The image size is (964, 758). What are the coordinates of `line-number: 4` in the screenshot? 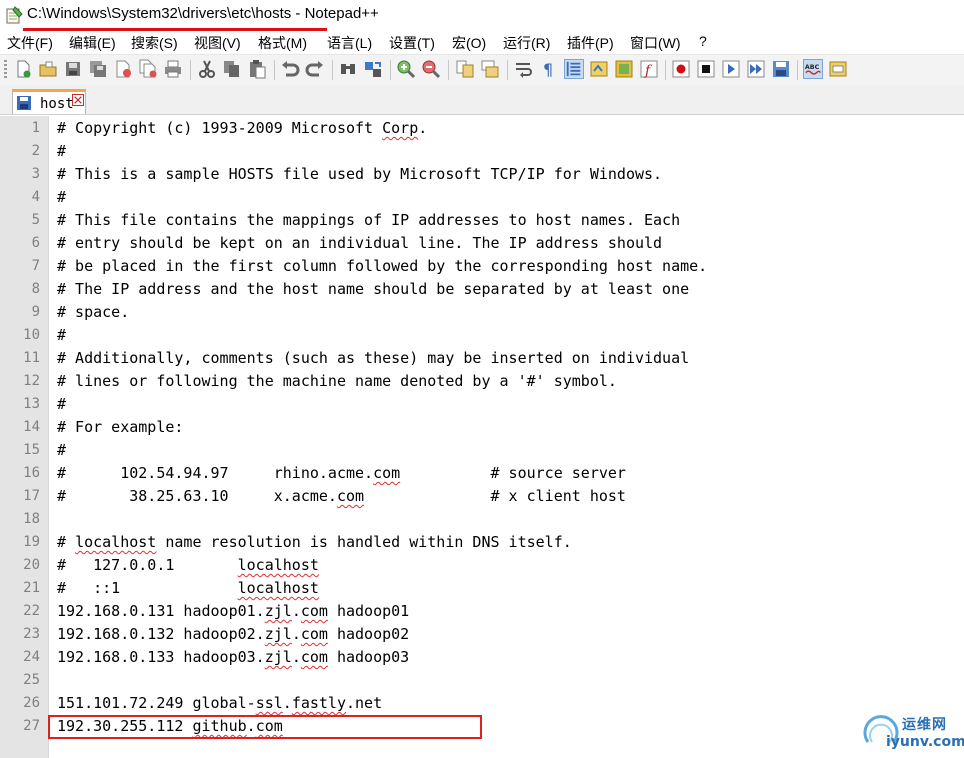 It's located at (20, 197).